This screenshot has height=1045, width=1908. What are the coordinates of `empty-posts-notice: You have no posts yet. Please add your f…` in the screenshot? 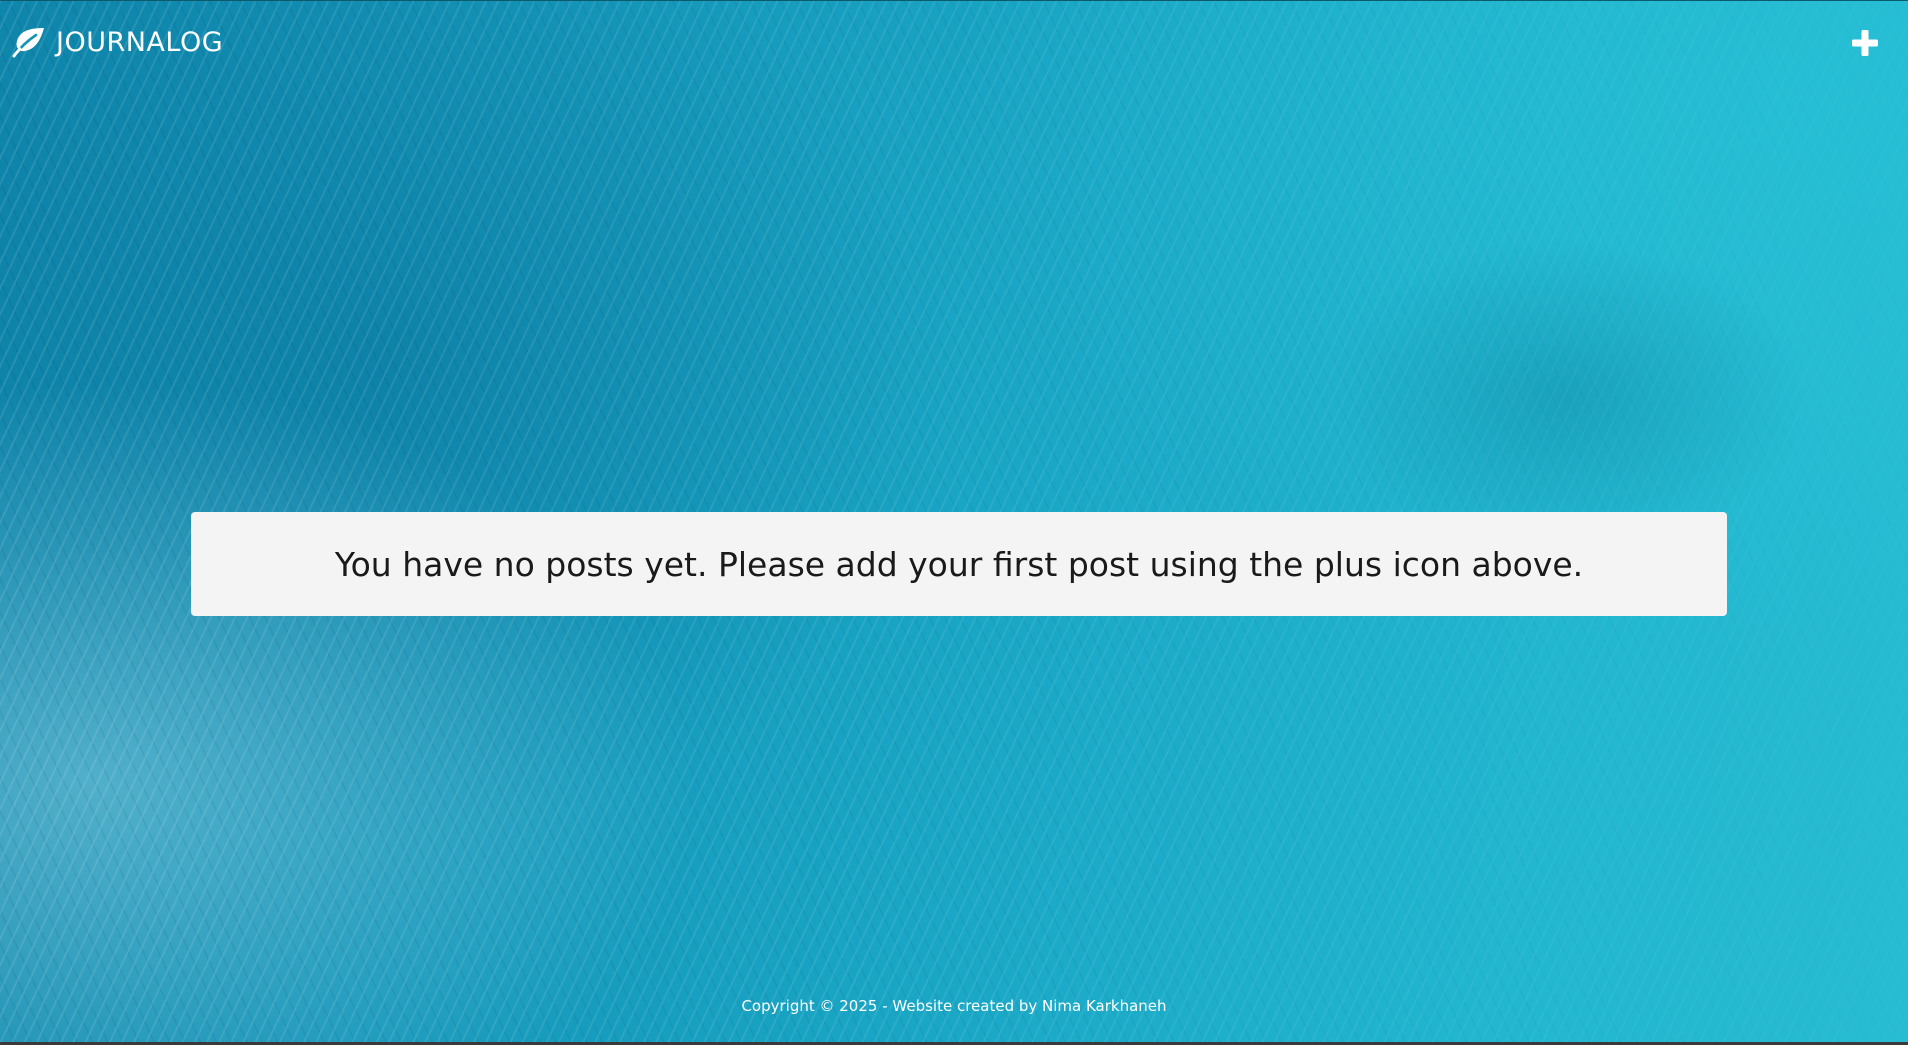 It's located at (959, 564).